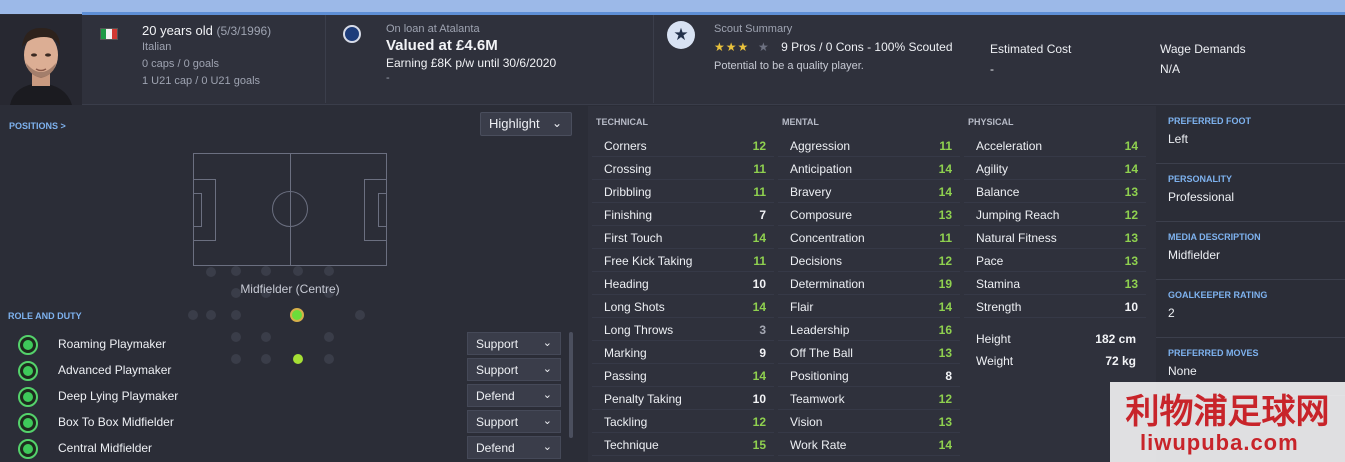 The width and height of the screenshot is (1345, 462). Describe the element at coordinates (800, 122) in the screenshot. I see `mental-title: MENTAL` at that location.